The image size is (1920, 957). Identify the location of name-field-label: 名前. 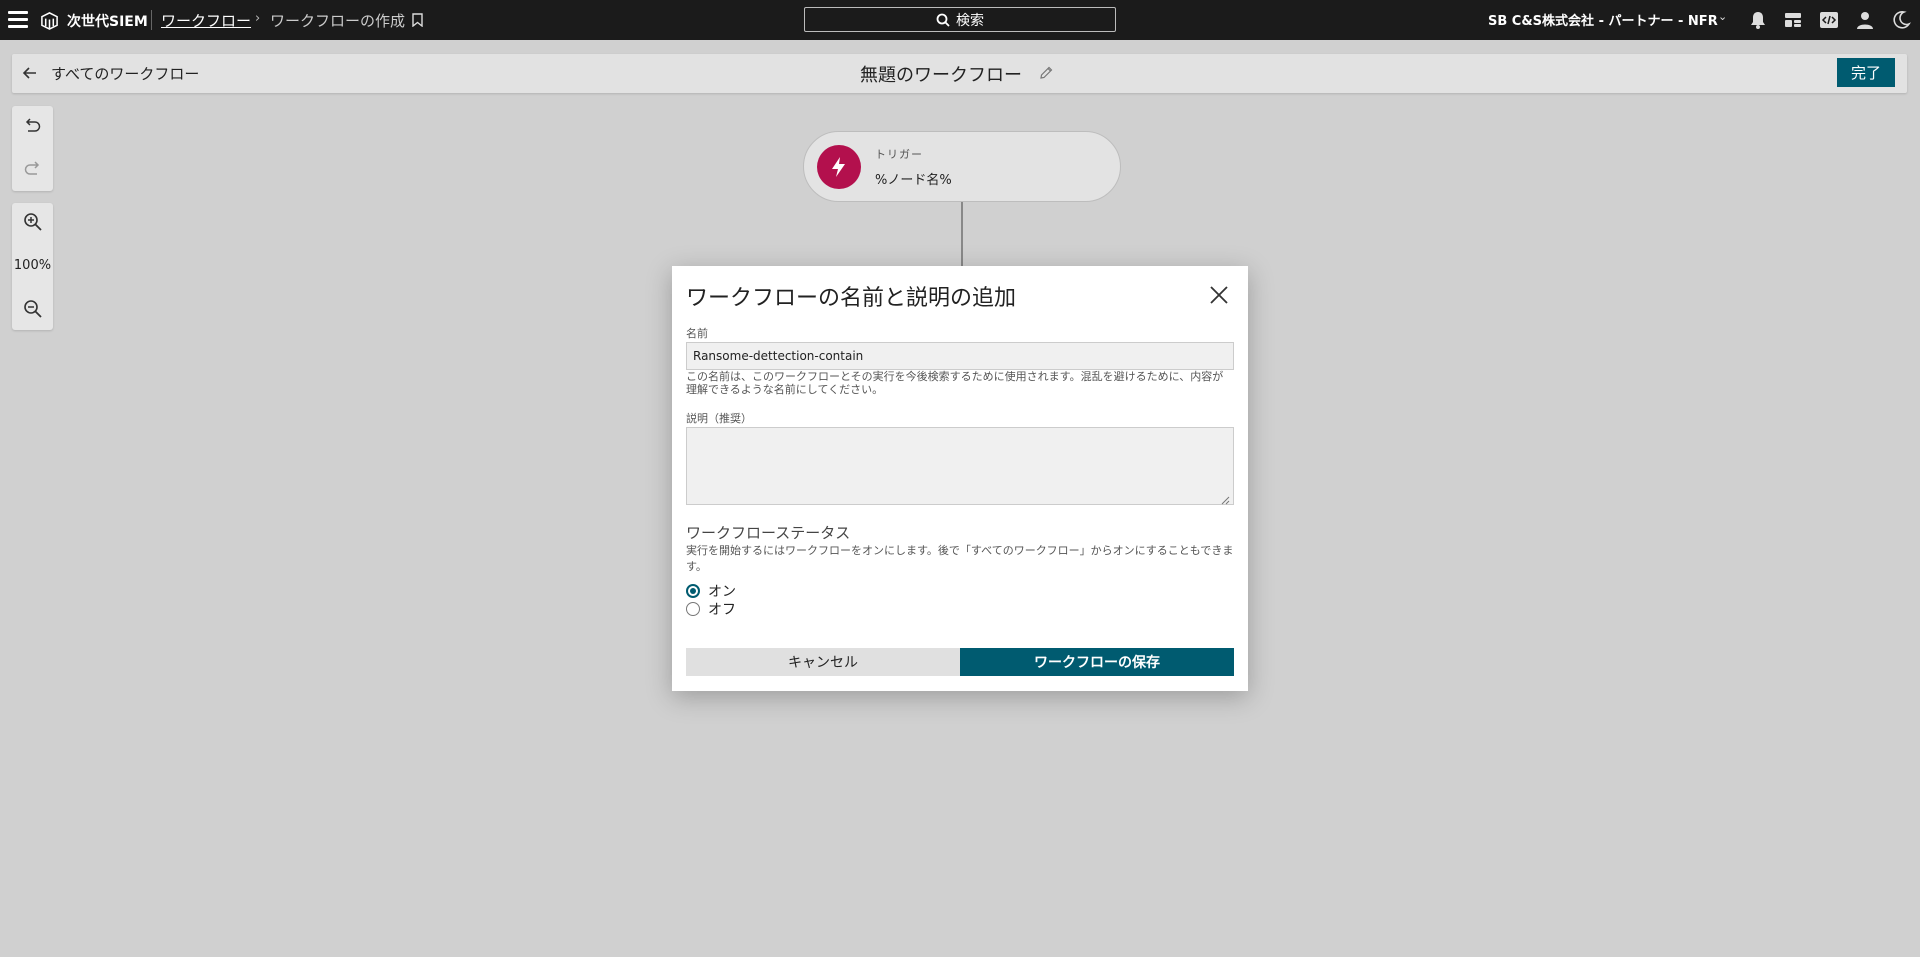
(697, 333).